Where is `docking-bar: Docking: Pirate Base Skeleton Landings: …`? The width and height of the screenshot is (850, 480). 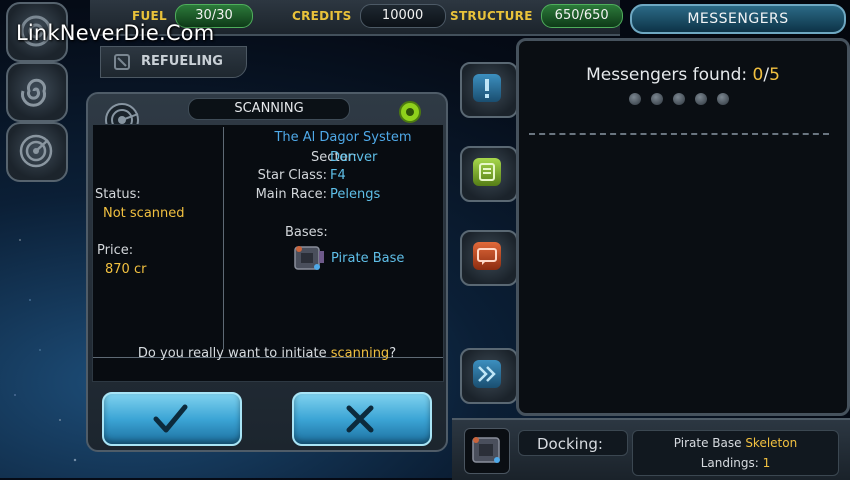
docking-bar: Docking: Pirate Base Skeleton Landings: … is located at coordinates (651, 449).